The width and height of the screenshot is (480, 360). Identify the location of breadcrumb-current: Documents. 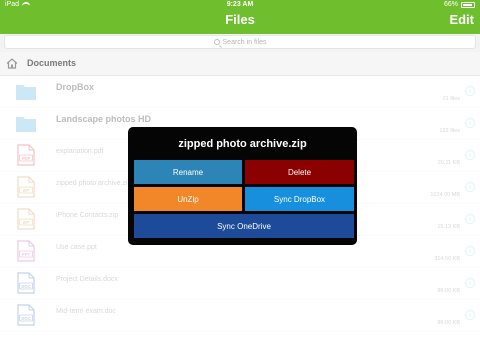
(52, 63).